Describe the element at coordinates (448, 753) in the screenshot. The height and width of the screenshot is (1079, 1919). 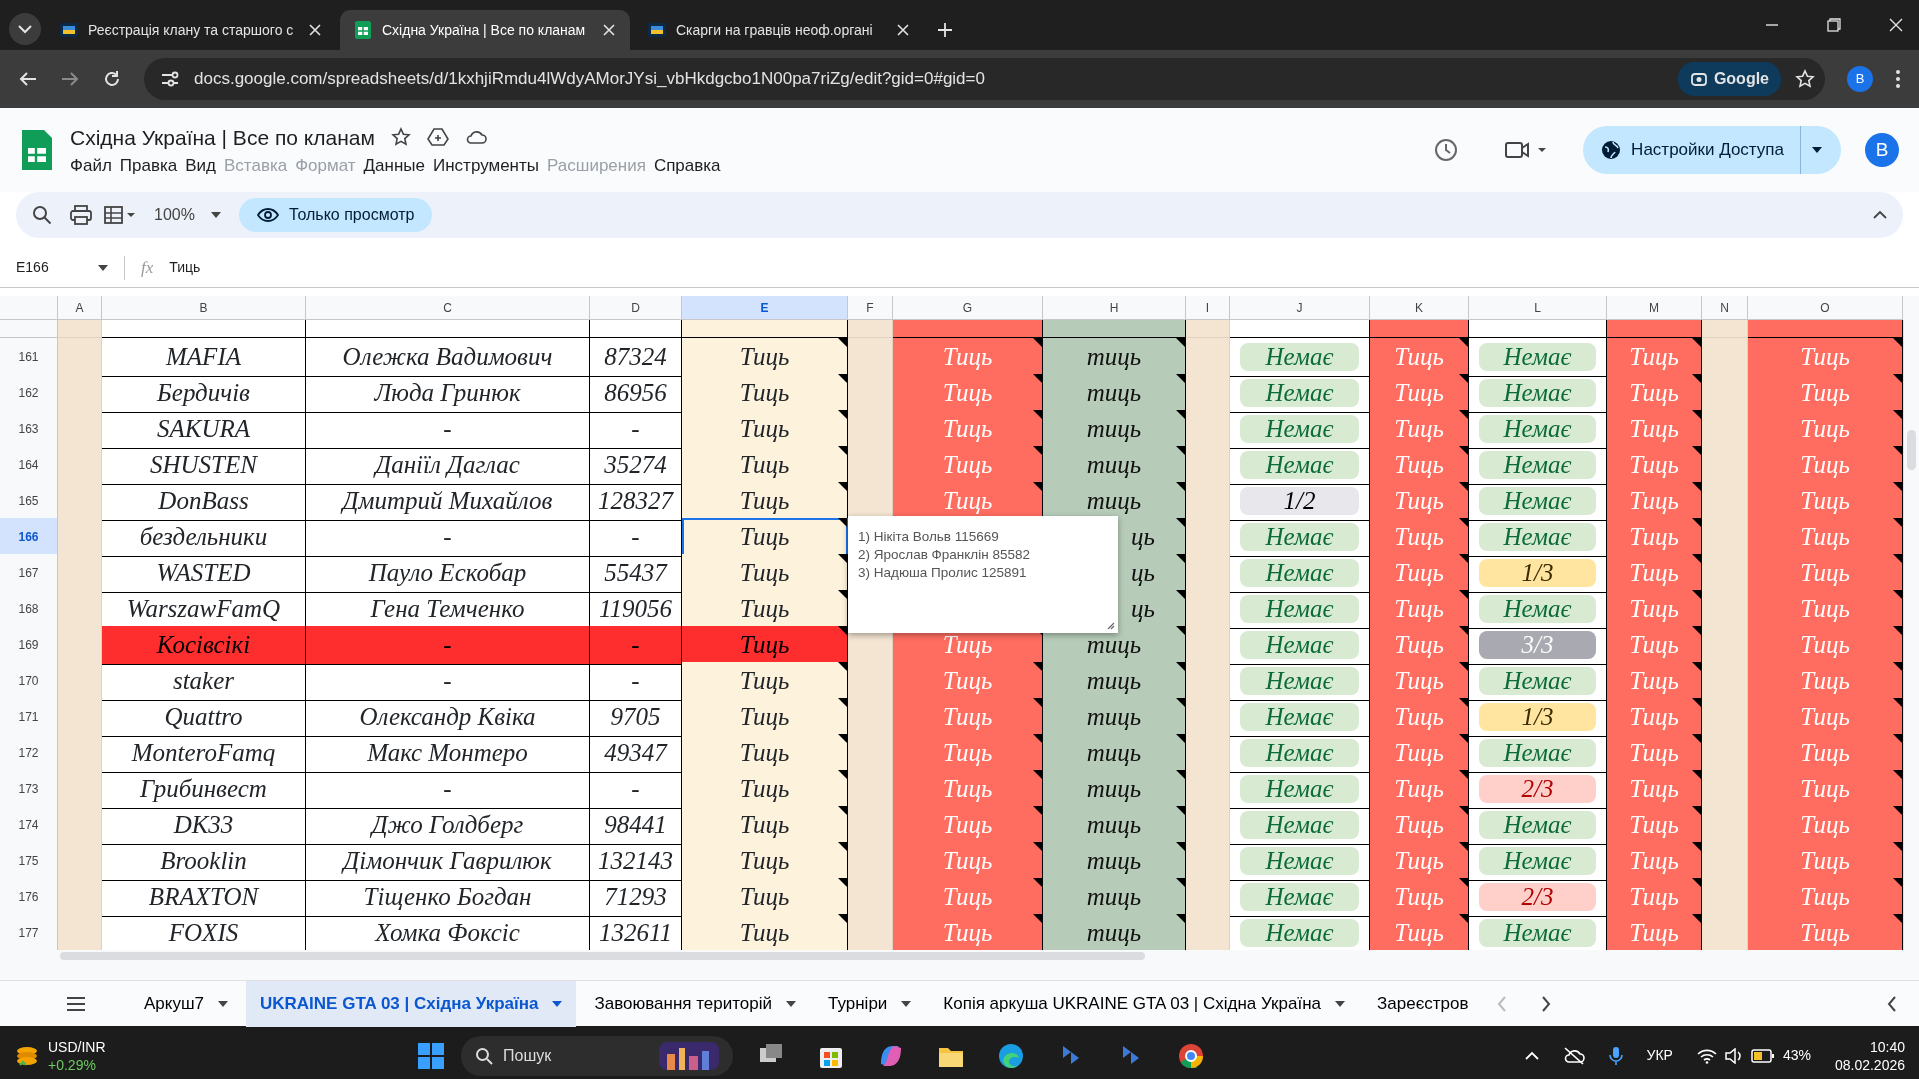
I see `table-cell: Макс Монтеро` at that location.